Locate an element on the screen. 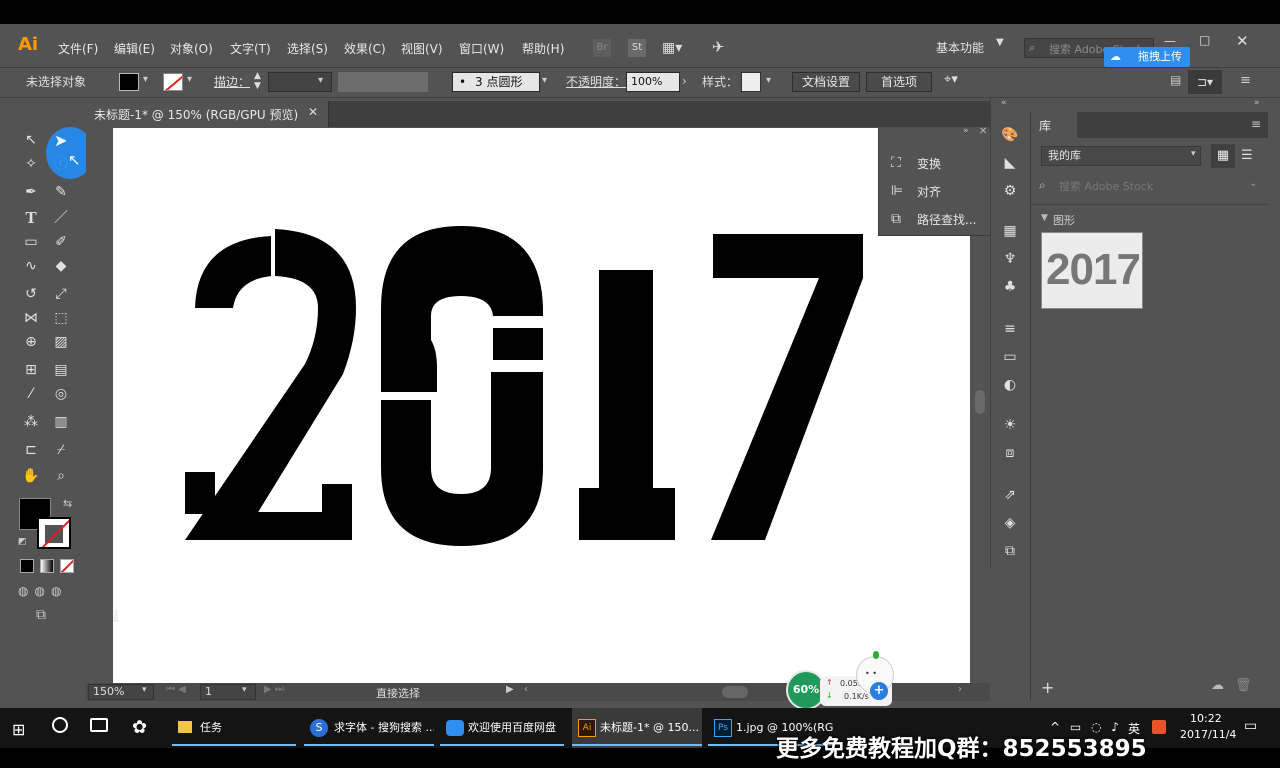 This screenshot has width=1280, height=768. menu-window: 窗口(W) is located at coordinates (481, 48).